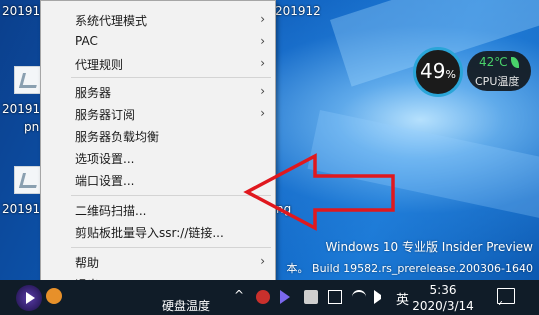  I want to click on clock-time: 5:36, so click(443, 290).